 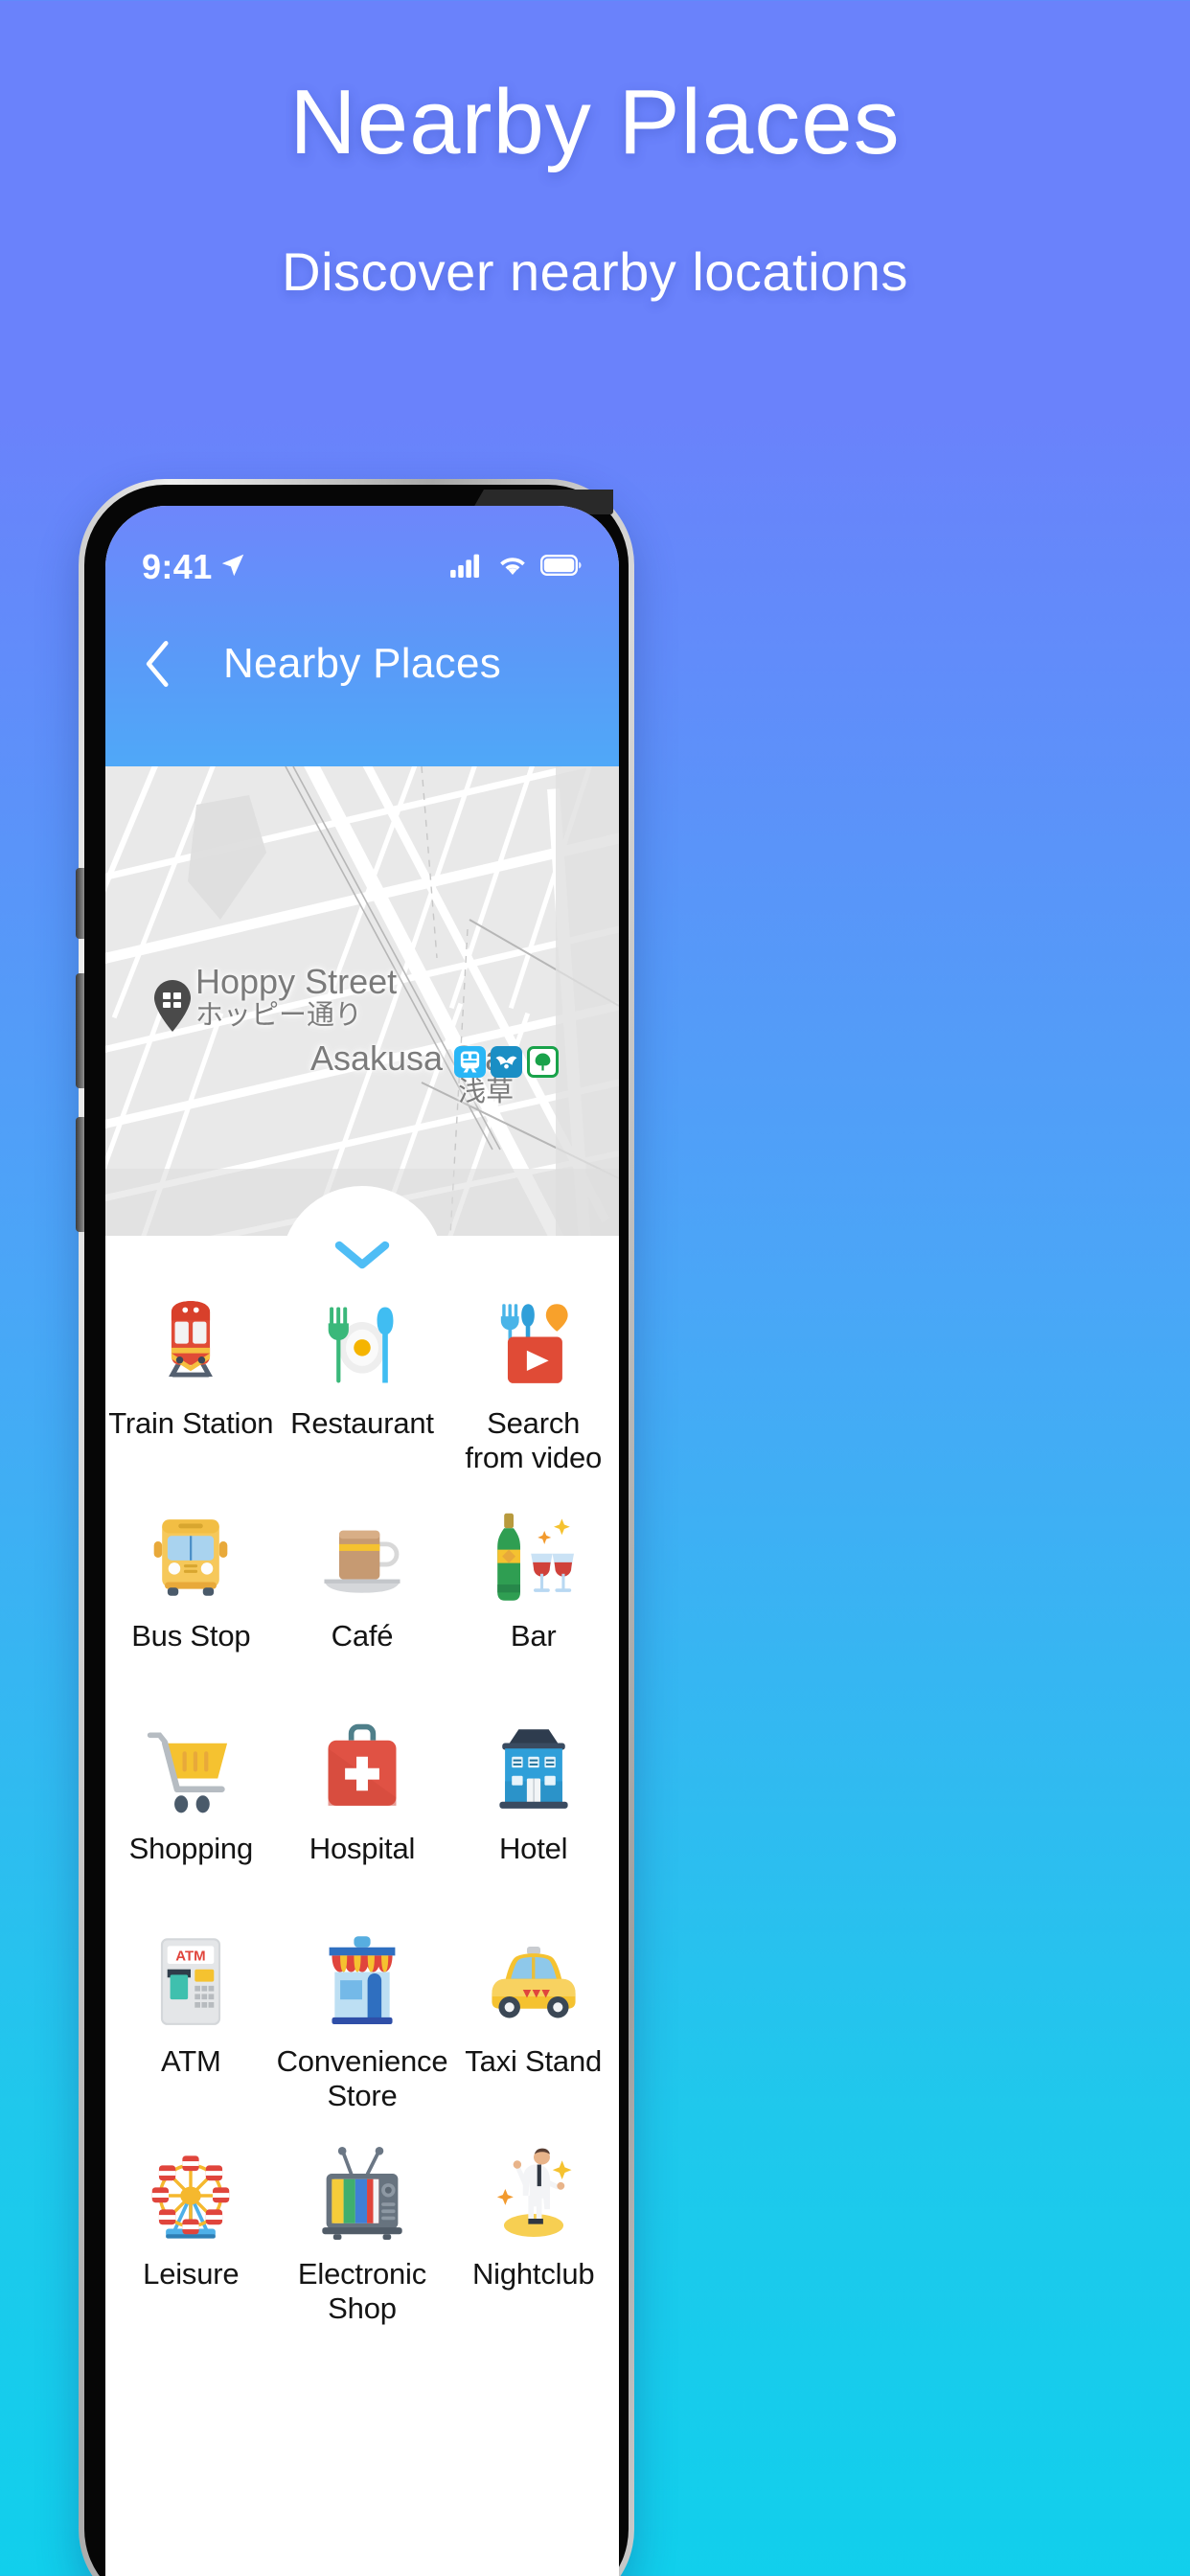 I want to click on svg-text: ATM, so click(x=191, y=1957).